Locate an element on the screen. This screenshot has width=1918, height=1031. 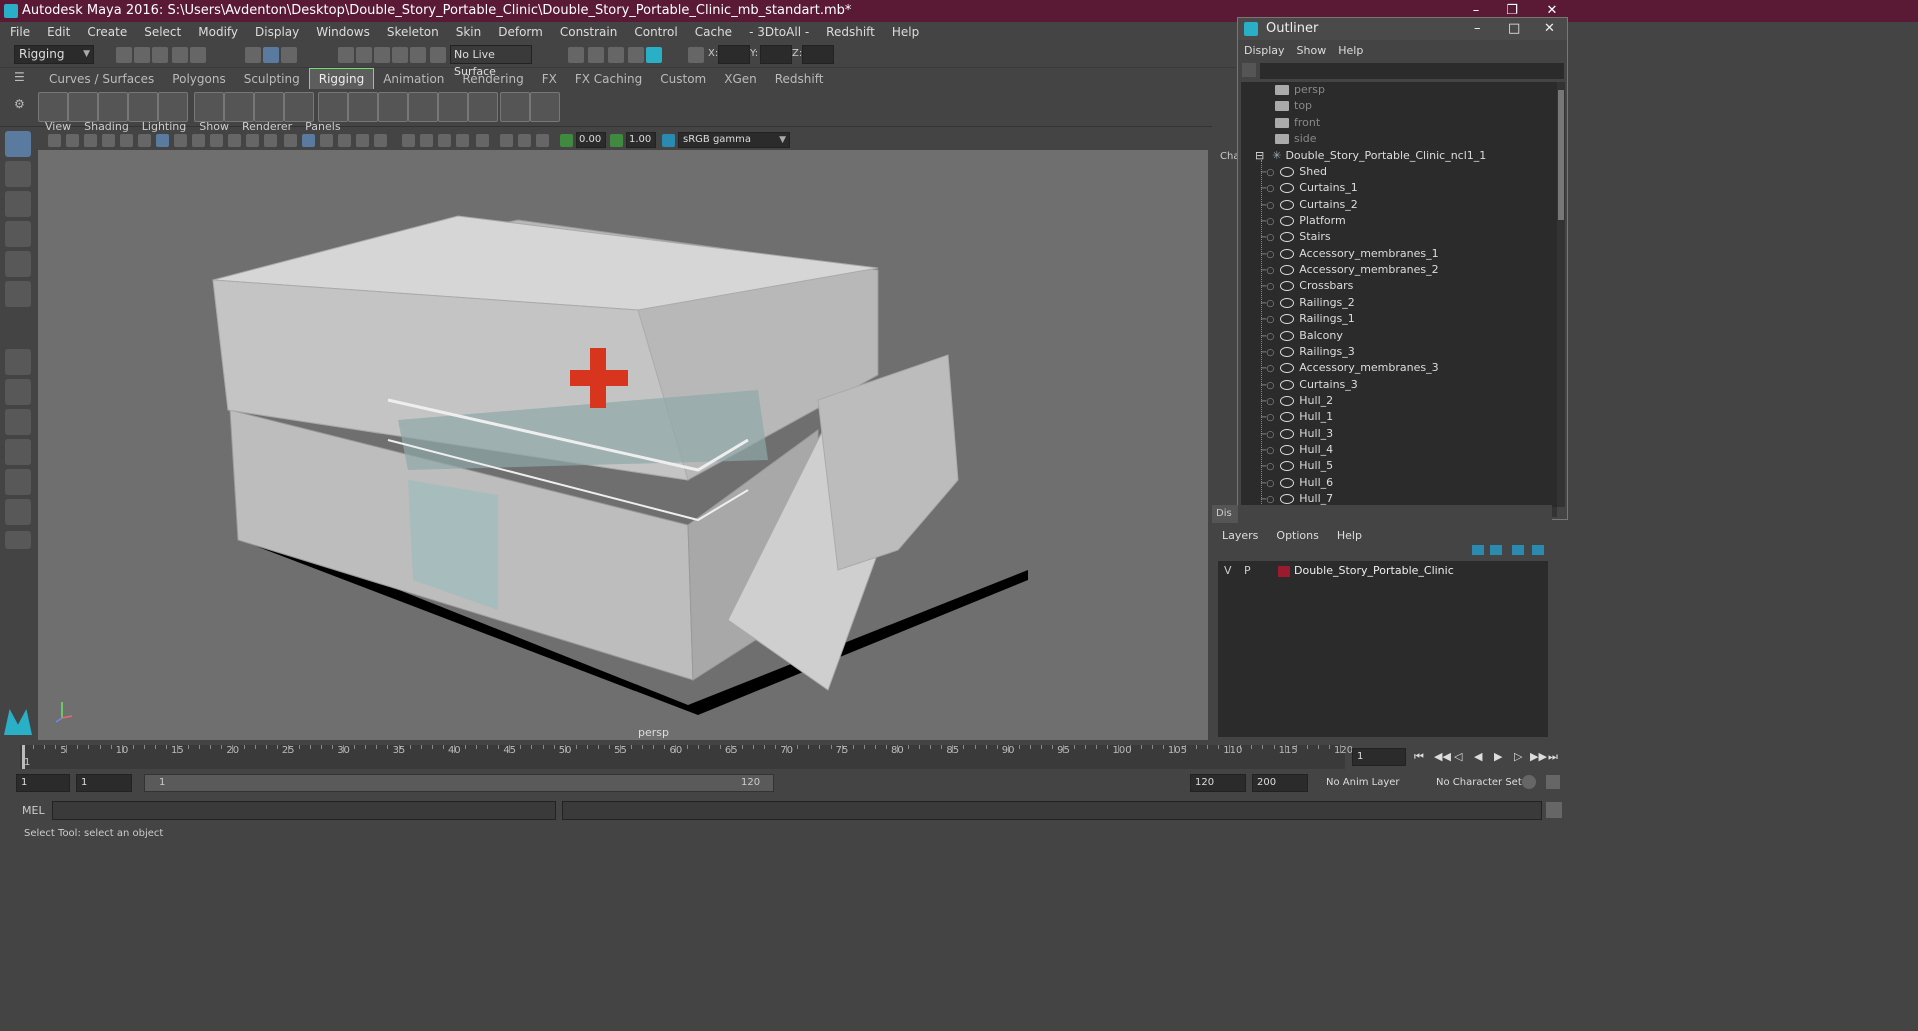
screen-space-ao-icon is located at coordinates (408, 140).